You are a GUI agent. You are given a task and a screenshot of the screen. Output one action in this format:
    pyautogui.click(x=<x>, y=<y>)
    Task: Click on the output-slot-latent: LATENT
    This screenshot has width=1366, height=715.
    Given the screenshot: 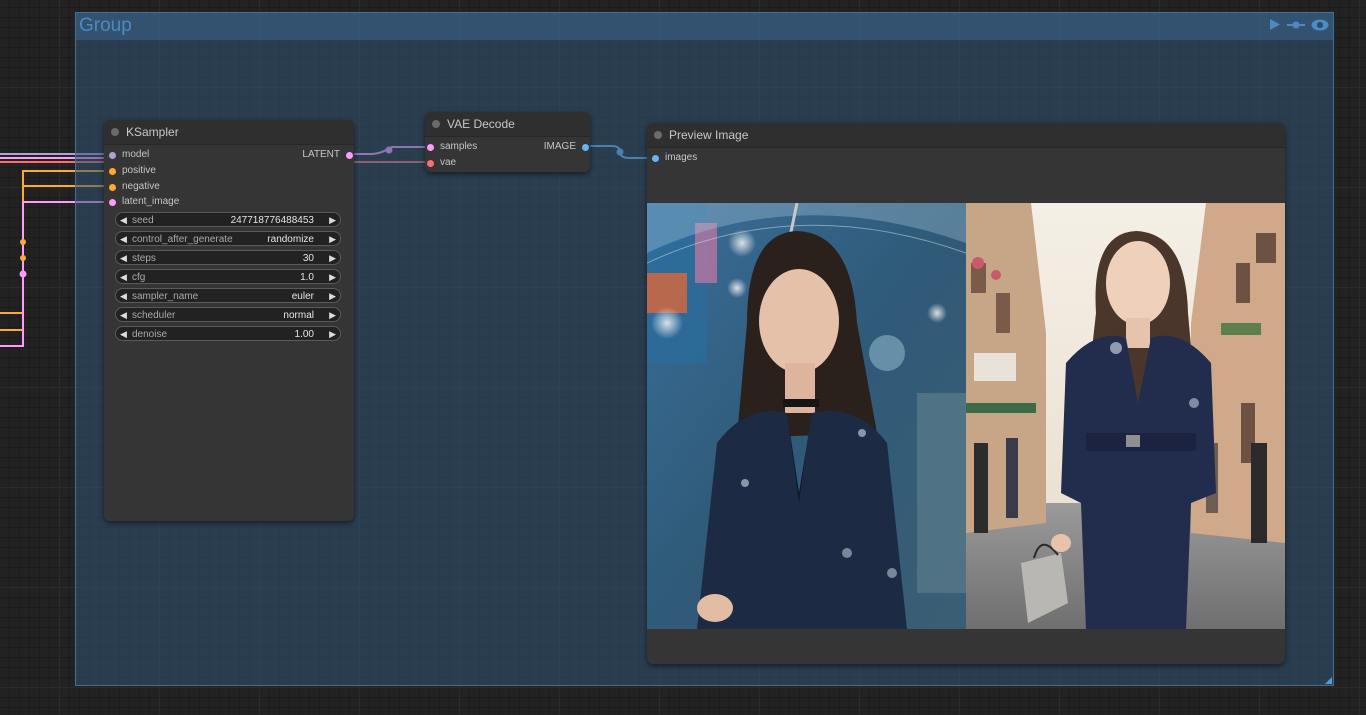 What is the action you would take?
    pyautogui.click(x=327, y=155)
    